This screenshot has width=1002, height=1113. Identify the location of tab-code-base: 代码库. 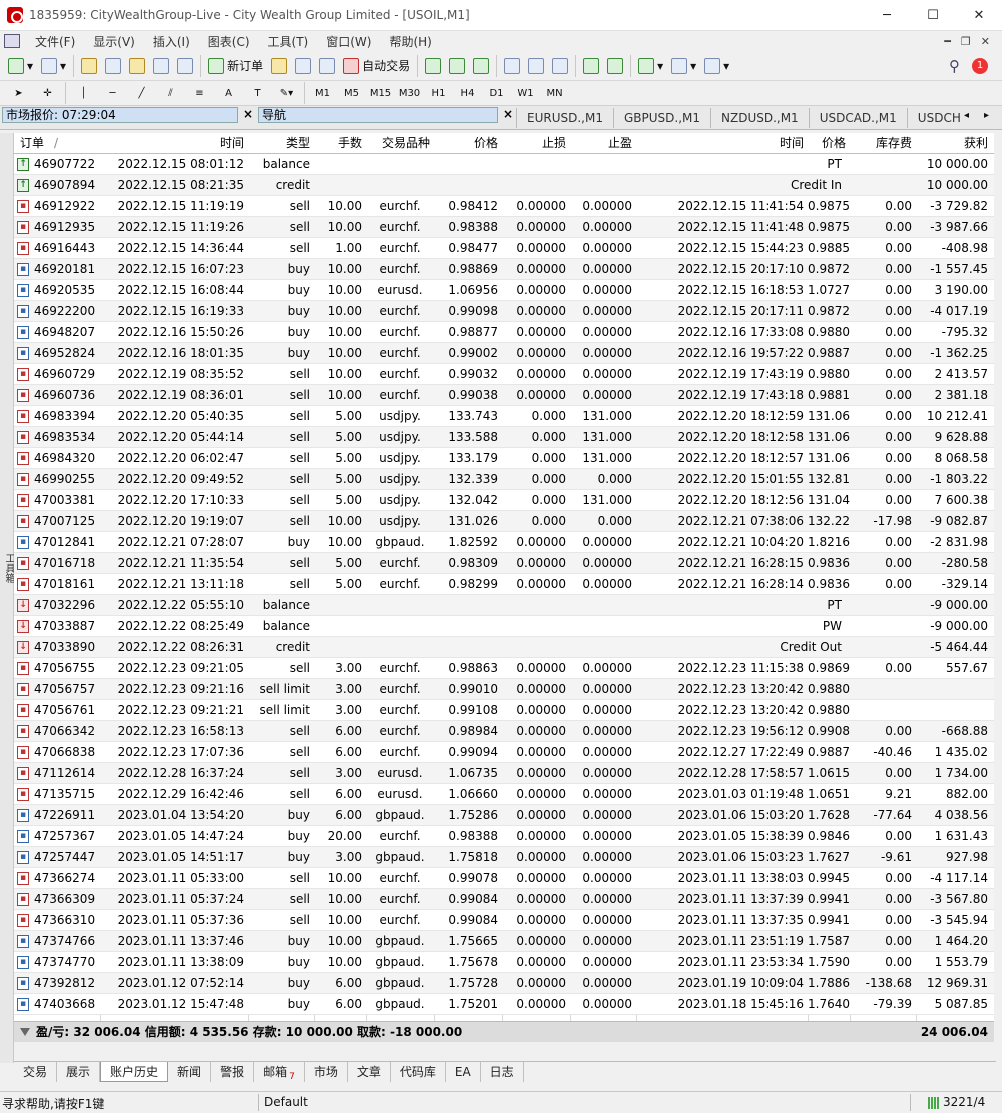
(418, 1072).